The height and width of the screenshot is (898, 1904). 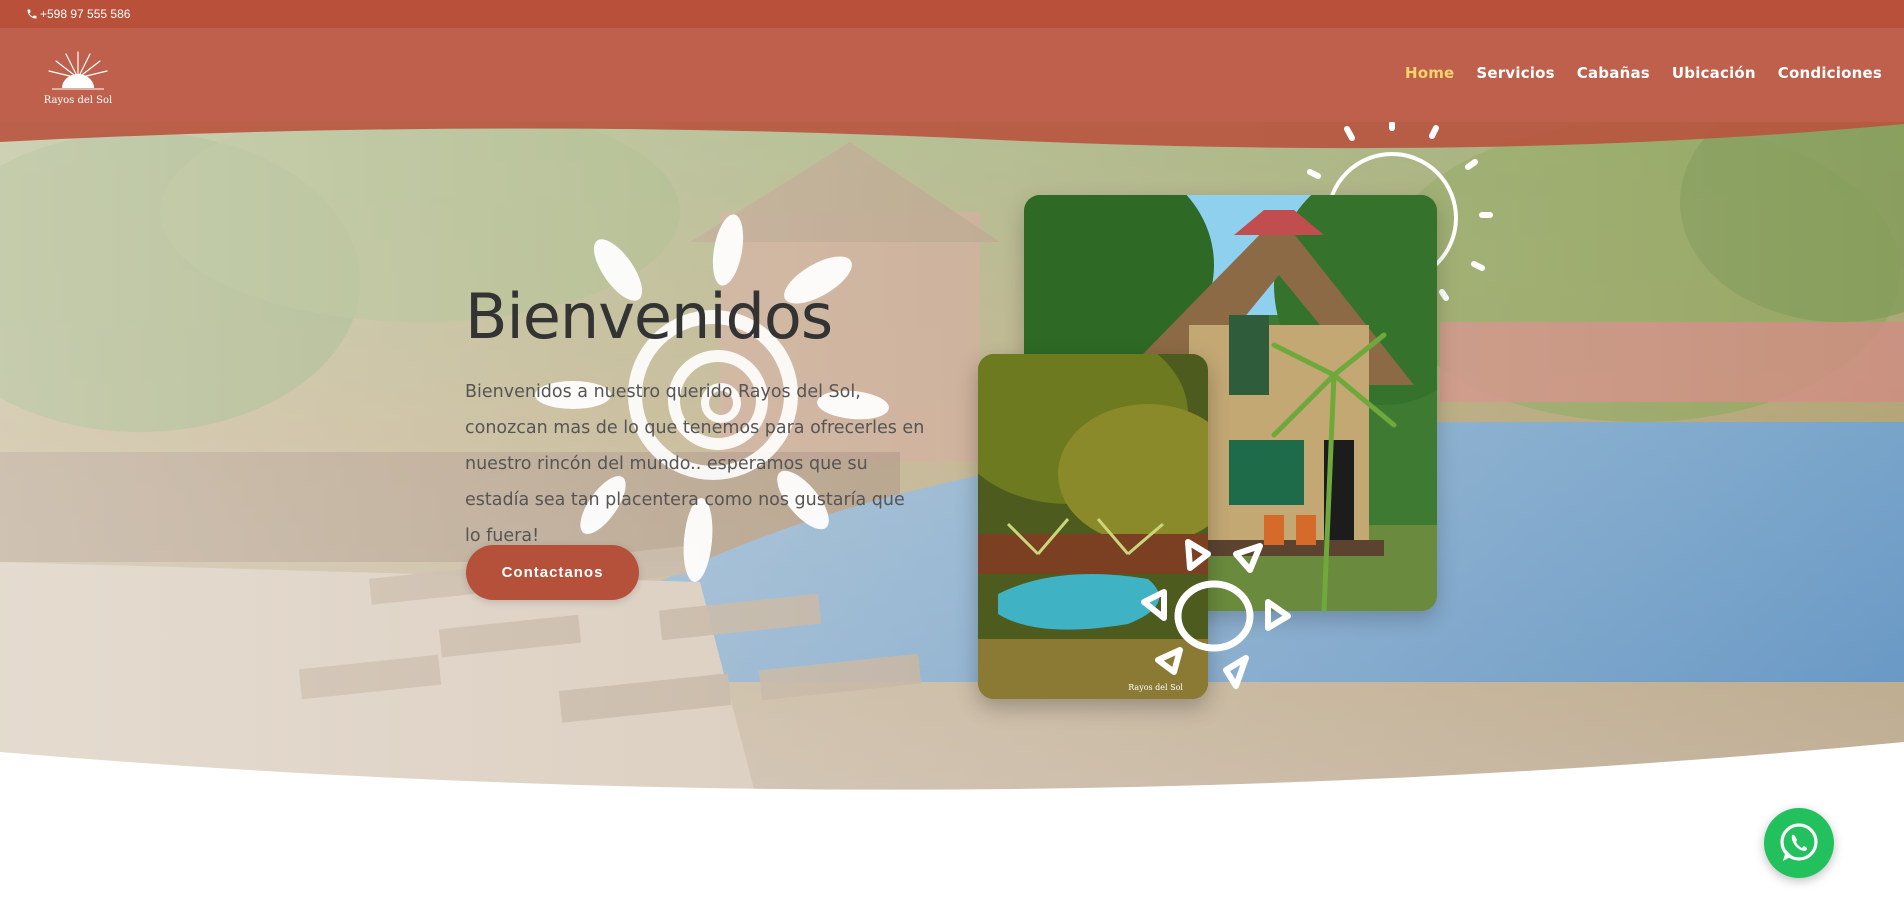 What do you see at coordinates (1429, 73) in the screenshot?
I see `nav-home: Home` at bounding box center [1429, 73].